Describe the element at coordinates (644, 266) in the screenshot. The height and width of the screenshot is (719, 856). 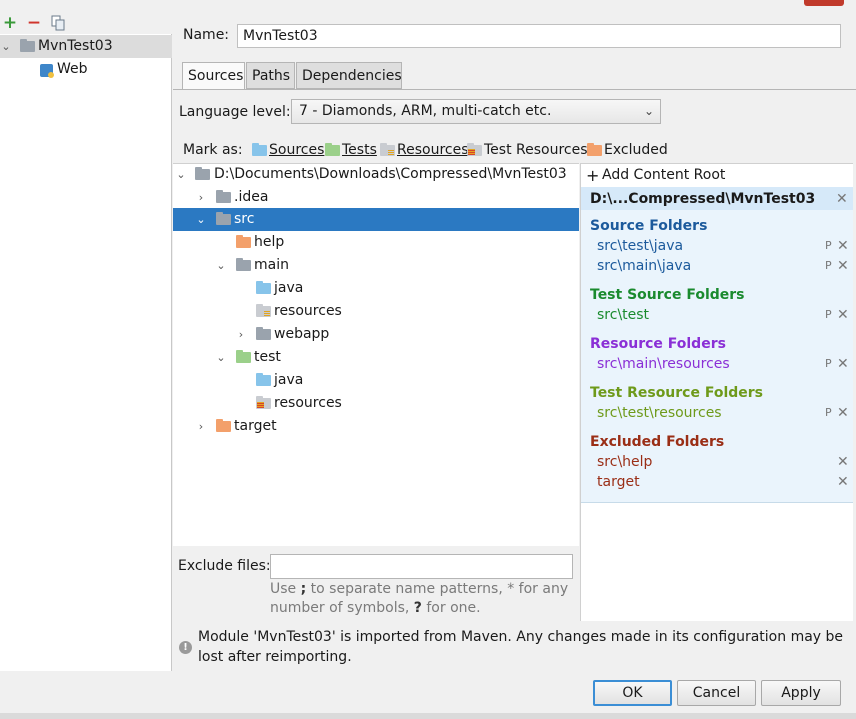
I see `folder-entry: src\main\java` at that location.